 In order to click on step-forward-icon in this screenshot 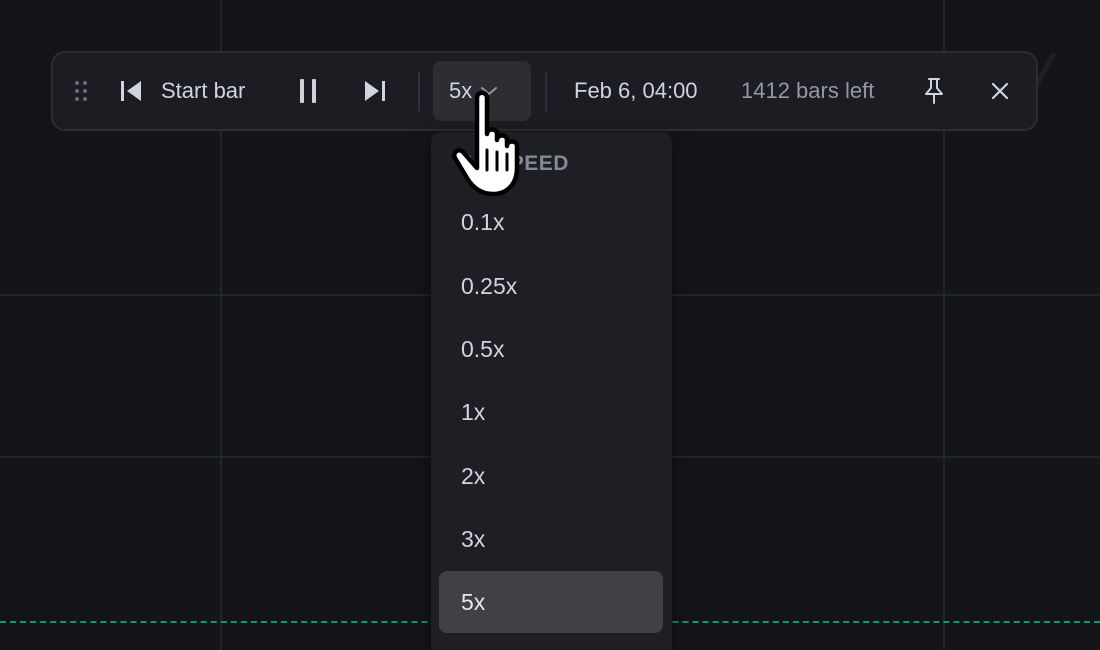, I will do `click(375, 91)`.